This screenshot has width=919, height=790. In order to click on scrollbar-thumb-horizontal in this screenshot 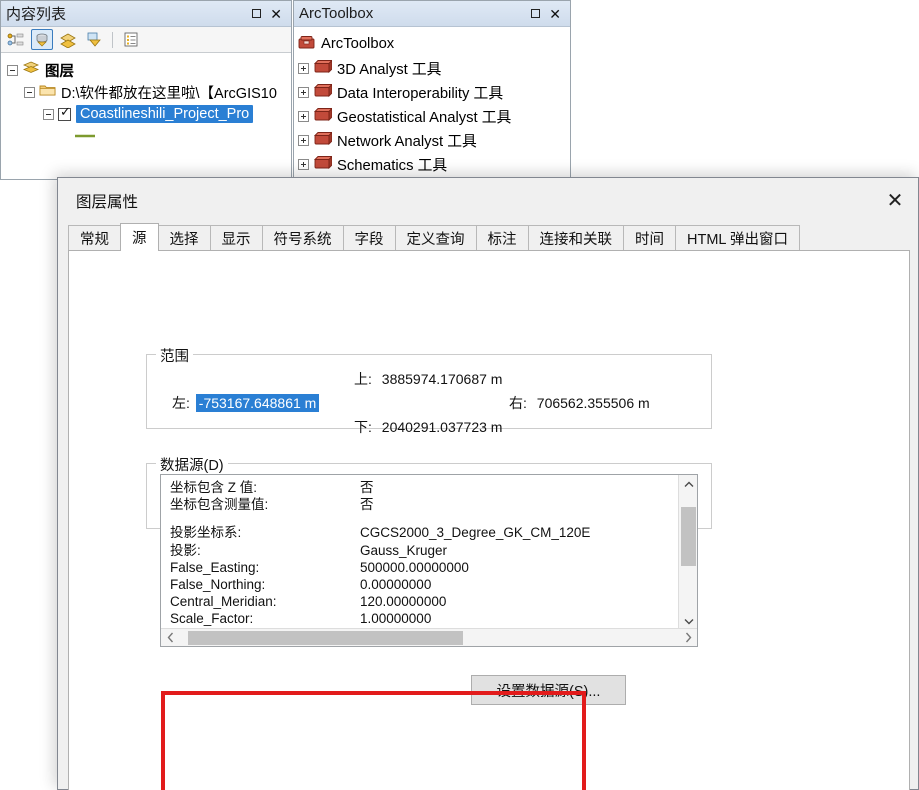, I will do `click(325, 637)`.